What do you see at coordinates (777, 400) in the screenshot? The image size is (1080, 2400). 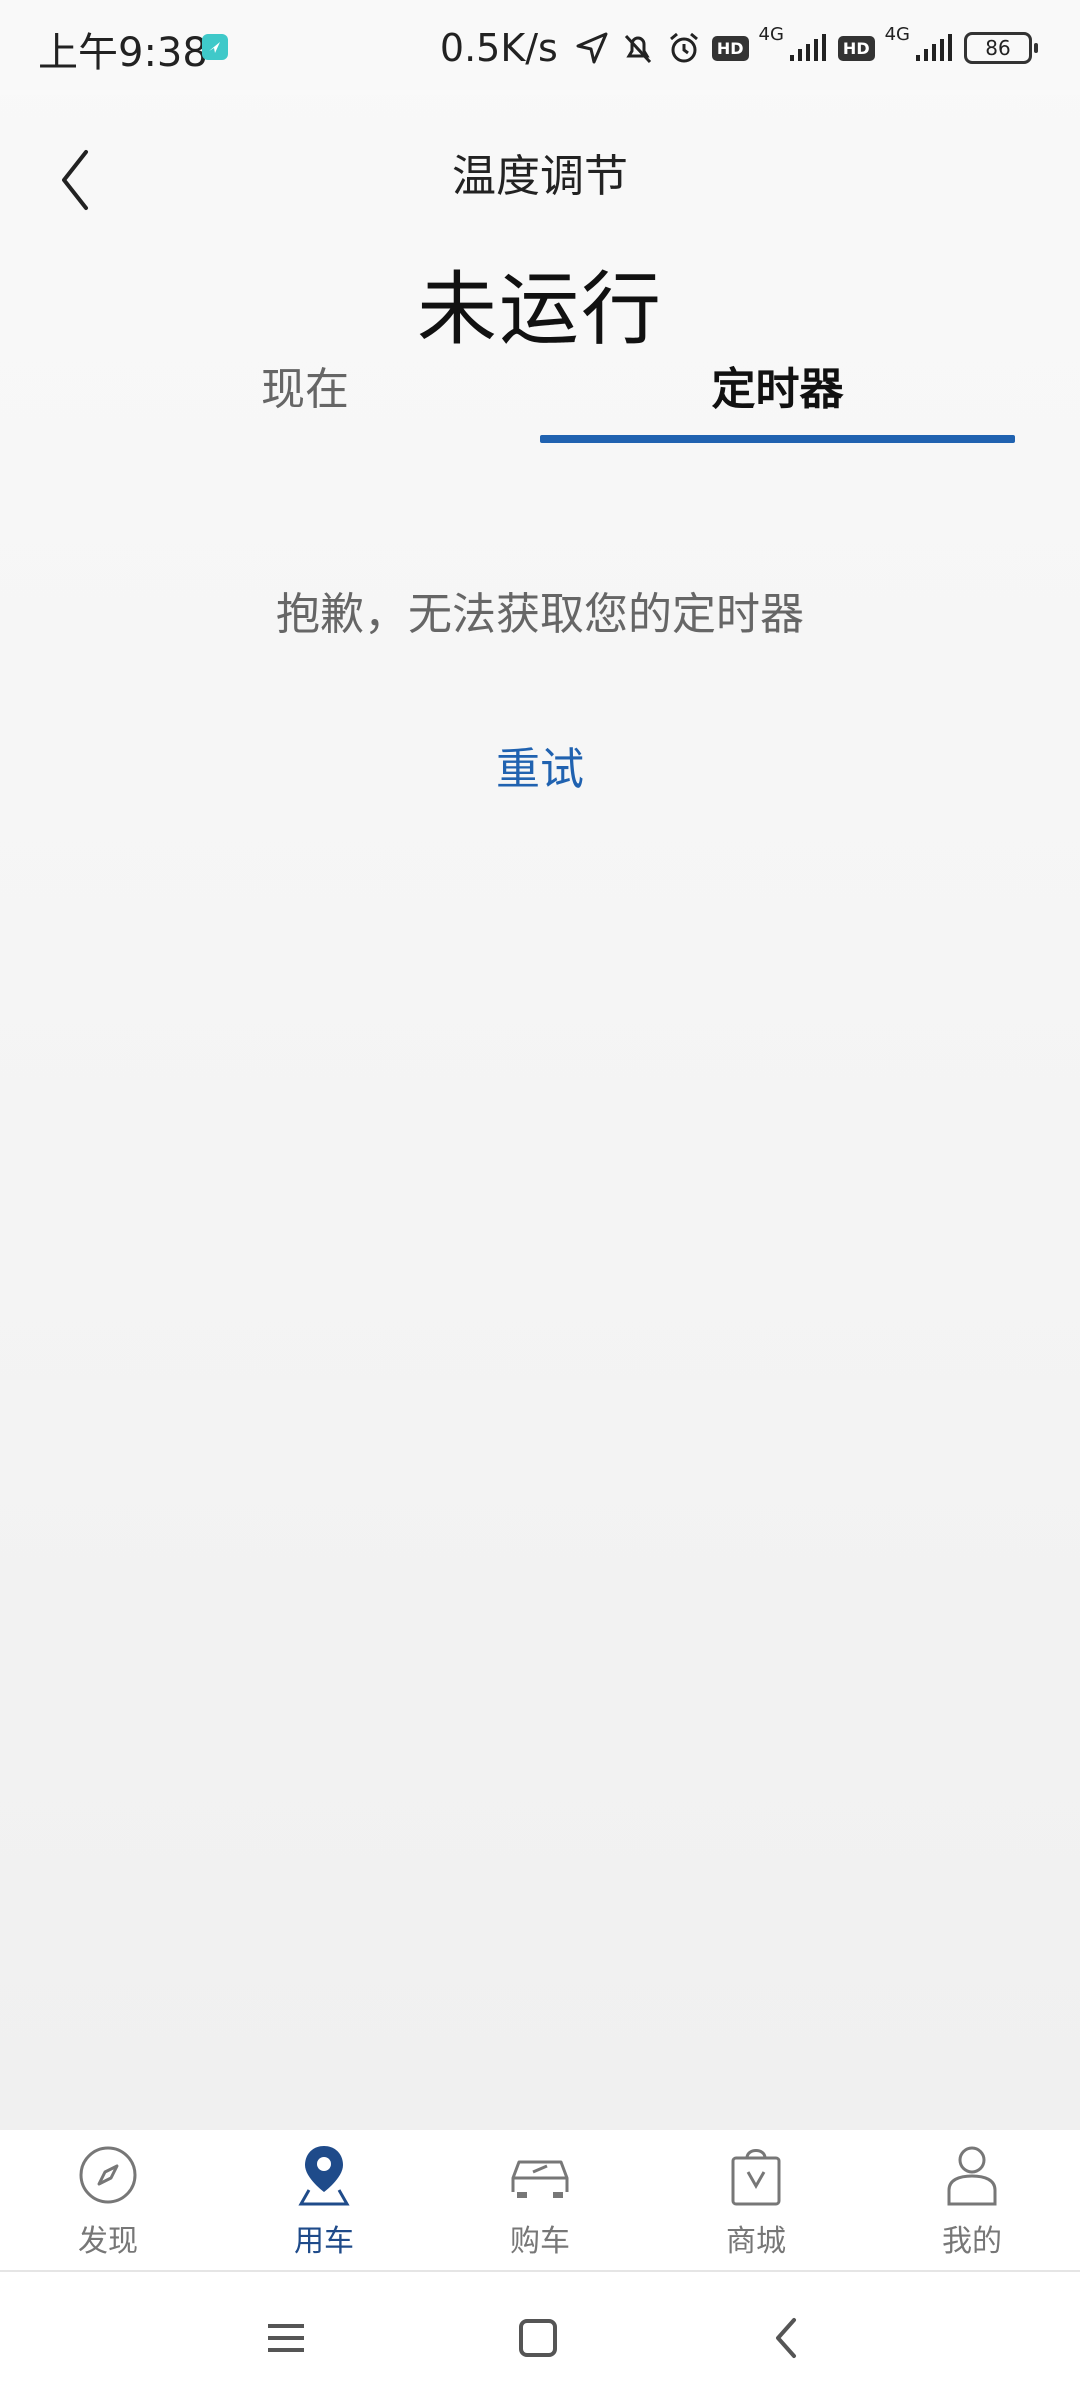 I see `tab-timer: 定时器` at bounding box center [777, 400].